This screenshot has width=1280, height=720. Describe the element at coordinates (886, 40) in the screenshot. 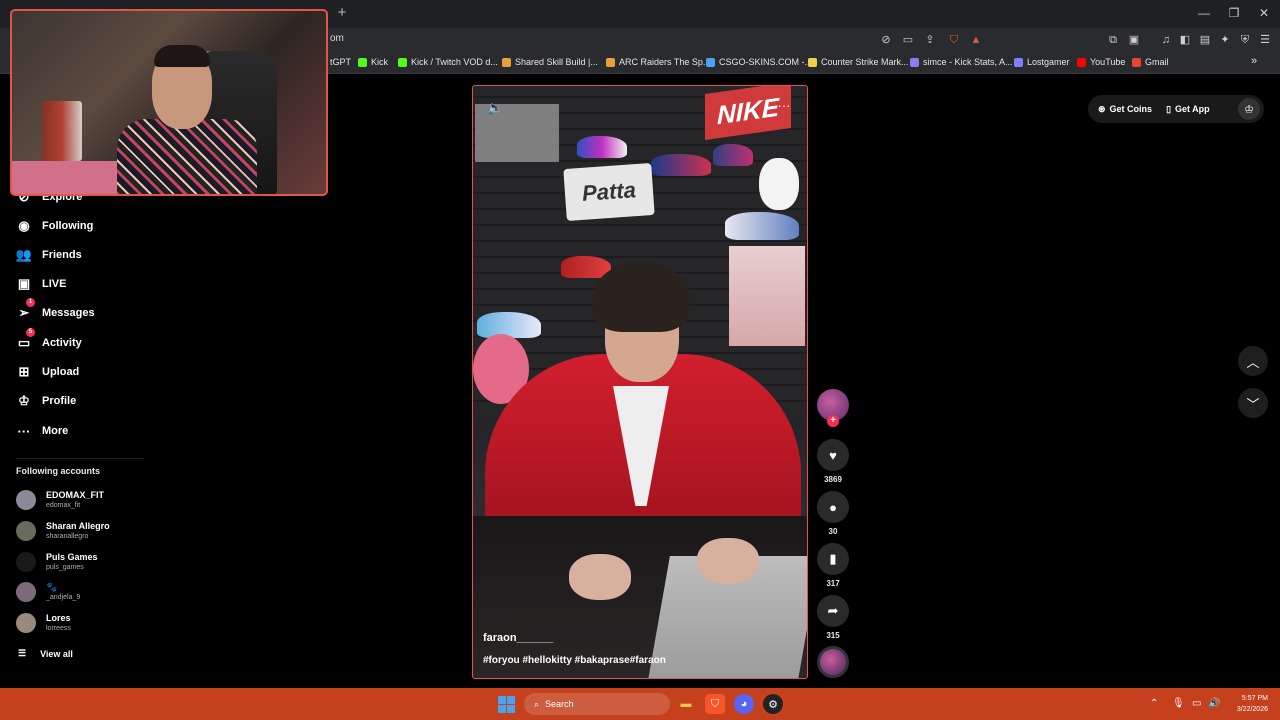

I see `tracking-icon: ⊘` at that location.